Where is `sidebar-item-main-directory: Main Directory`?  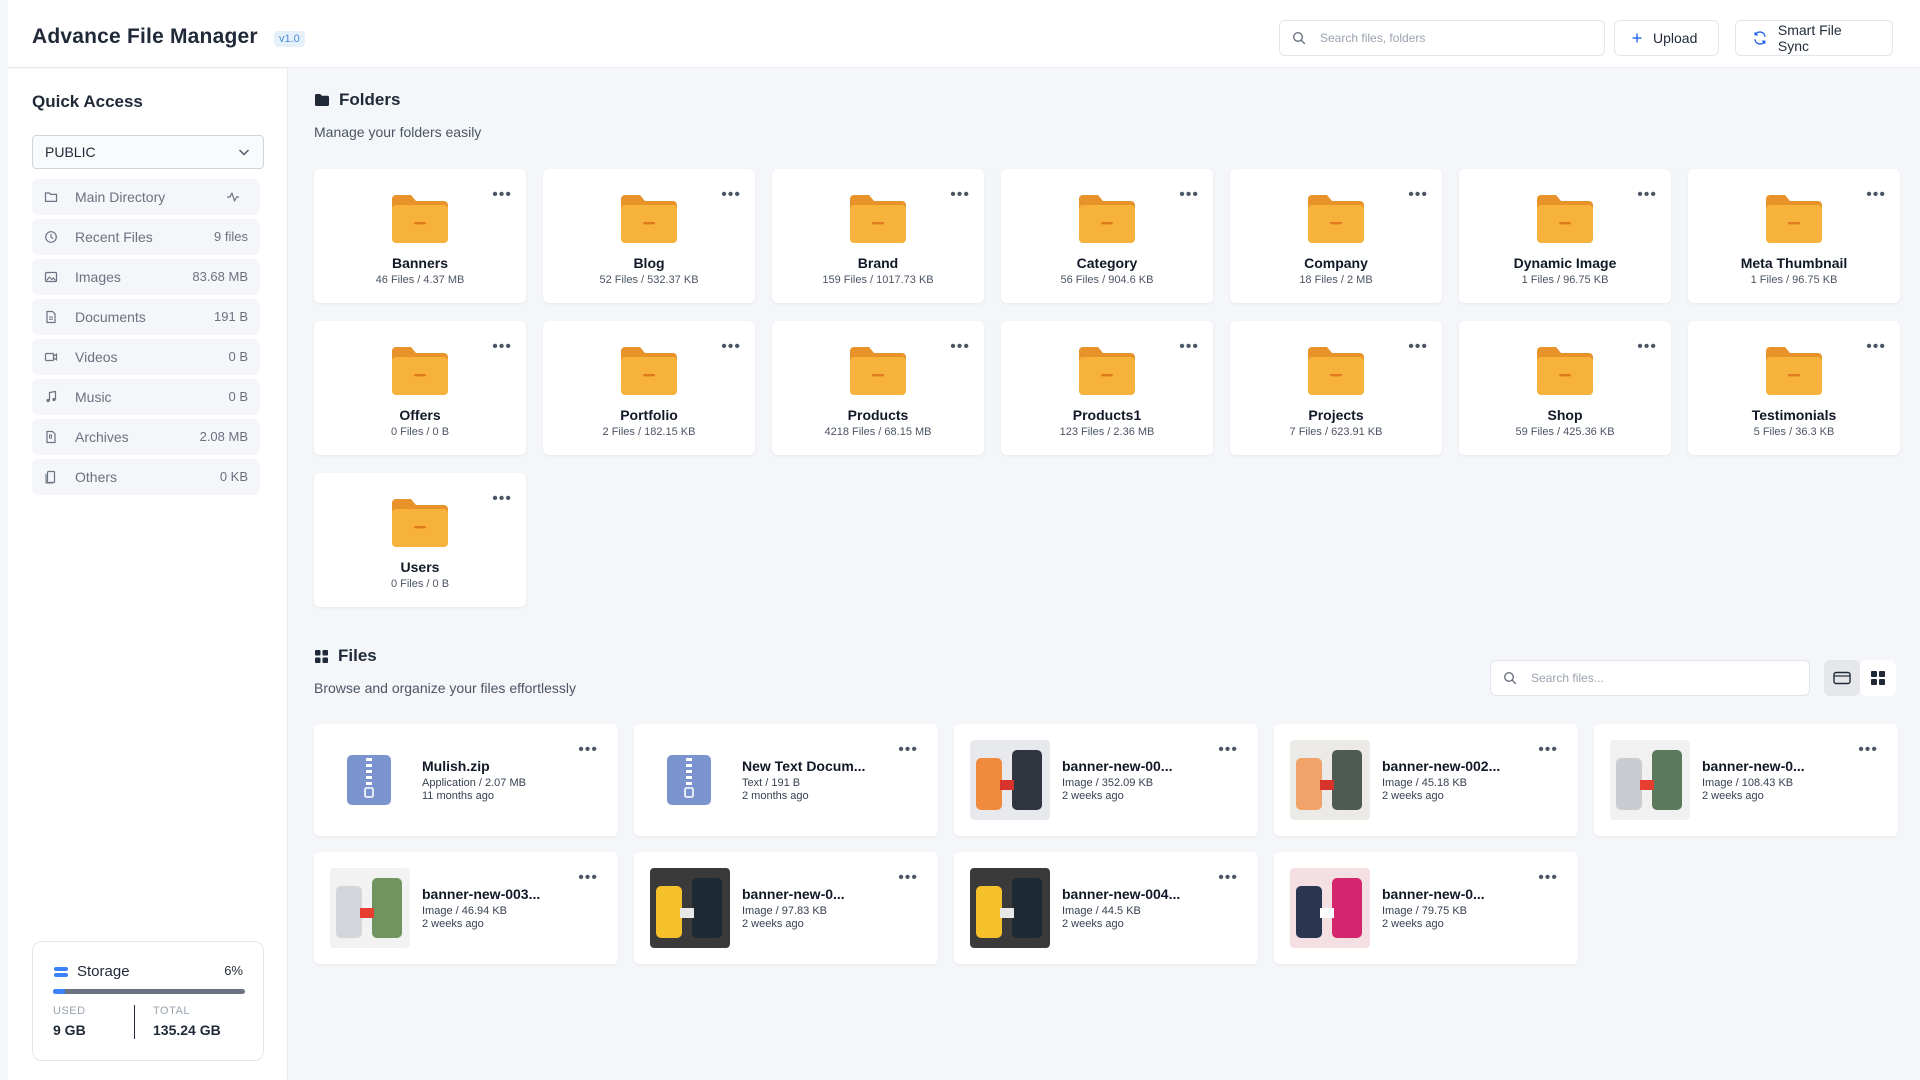
sidebar-item-main-directory: Main Directory is located at coordinates (146, 197).